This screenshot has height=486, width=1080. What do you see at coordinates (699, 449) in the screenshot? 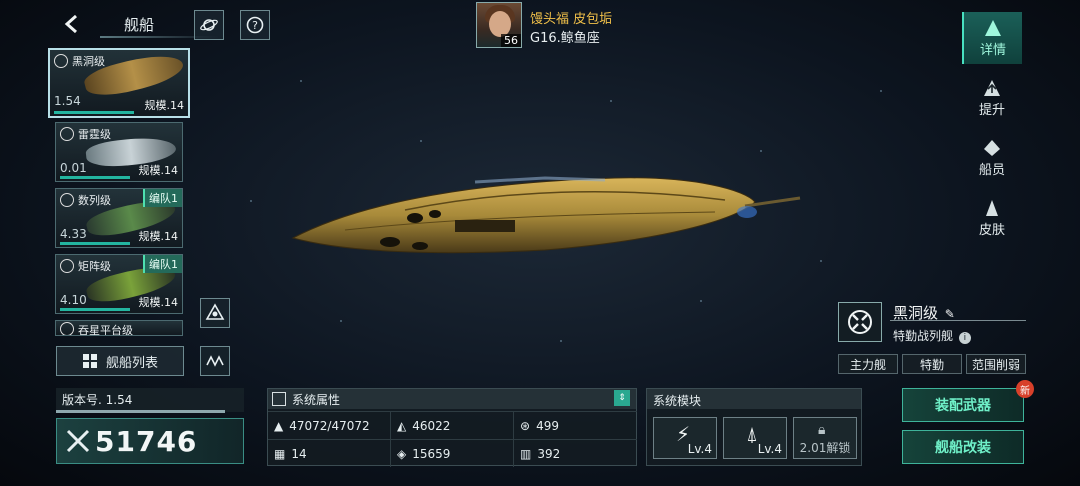
I see `module-level: Lv.4` at bounding box center [699, 449].